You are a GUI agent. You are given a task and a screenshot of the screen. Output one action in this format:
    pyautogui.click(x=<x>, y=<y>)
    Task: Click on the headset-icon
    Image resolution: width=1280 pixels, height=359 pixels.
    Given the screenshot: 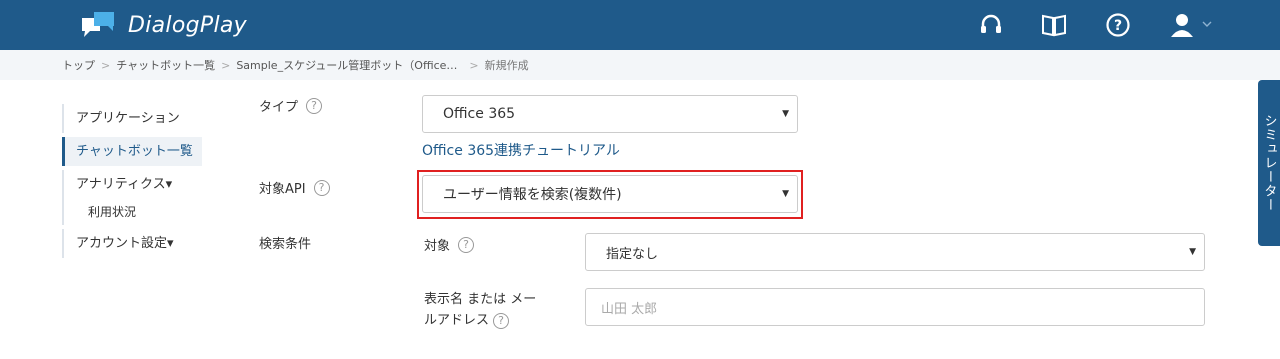 What is the action you would take?
    pyautogui.click(x=991, y=25)
    